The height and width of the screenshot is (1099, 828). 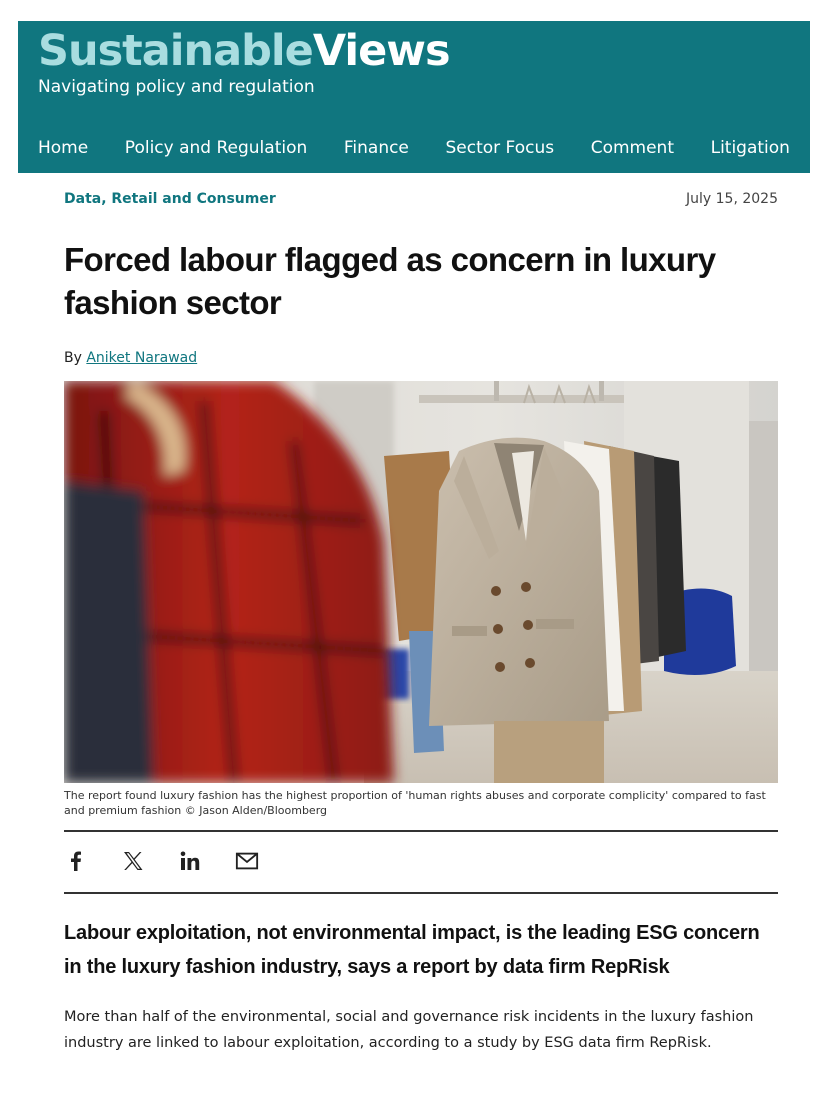 I want to click on site-tagline: Navigating policy and regulation, so click(x=176, y=87).